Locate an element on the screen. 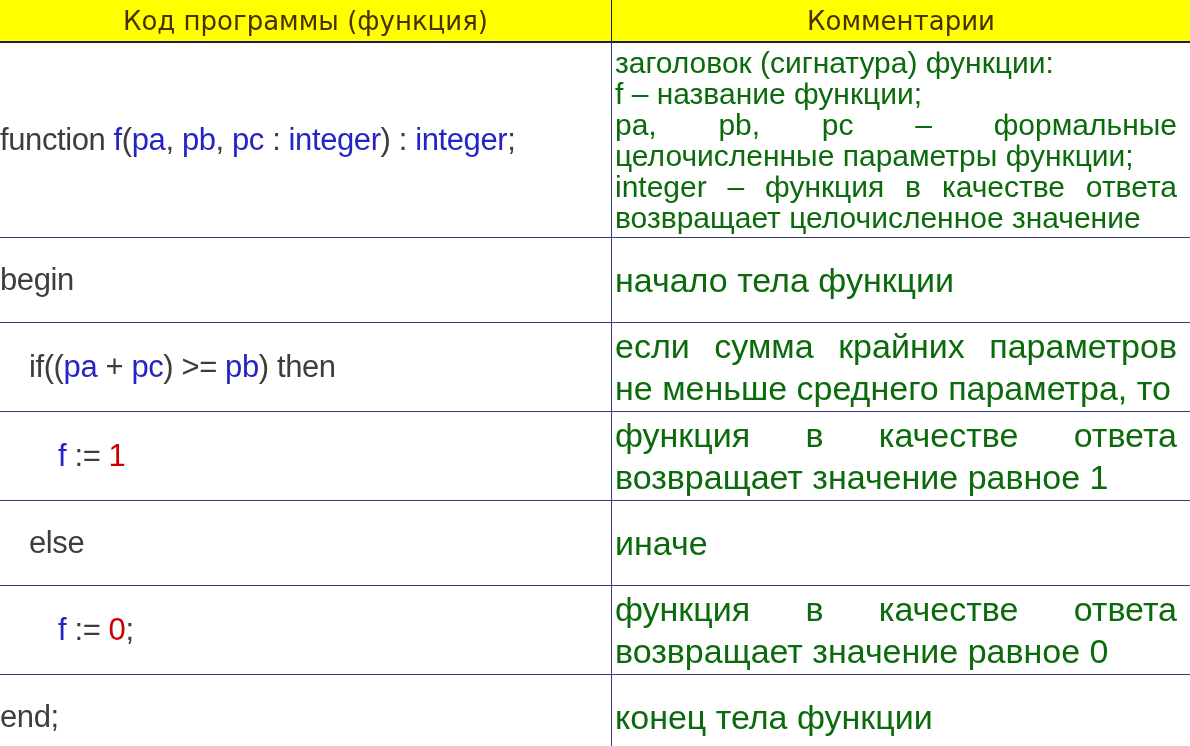 The image size is (1190, 746). comment-text: иначе is located at coordinates (662, 543).